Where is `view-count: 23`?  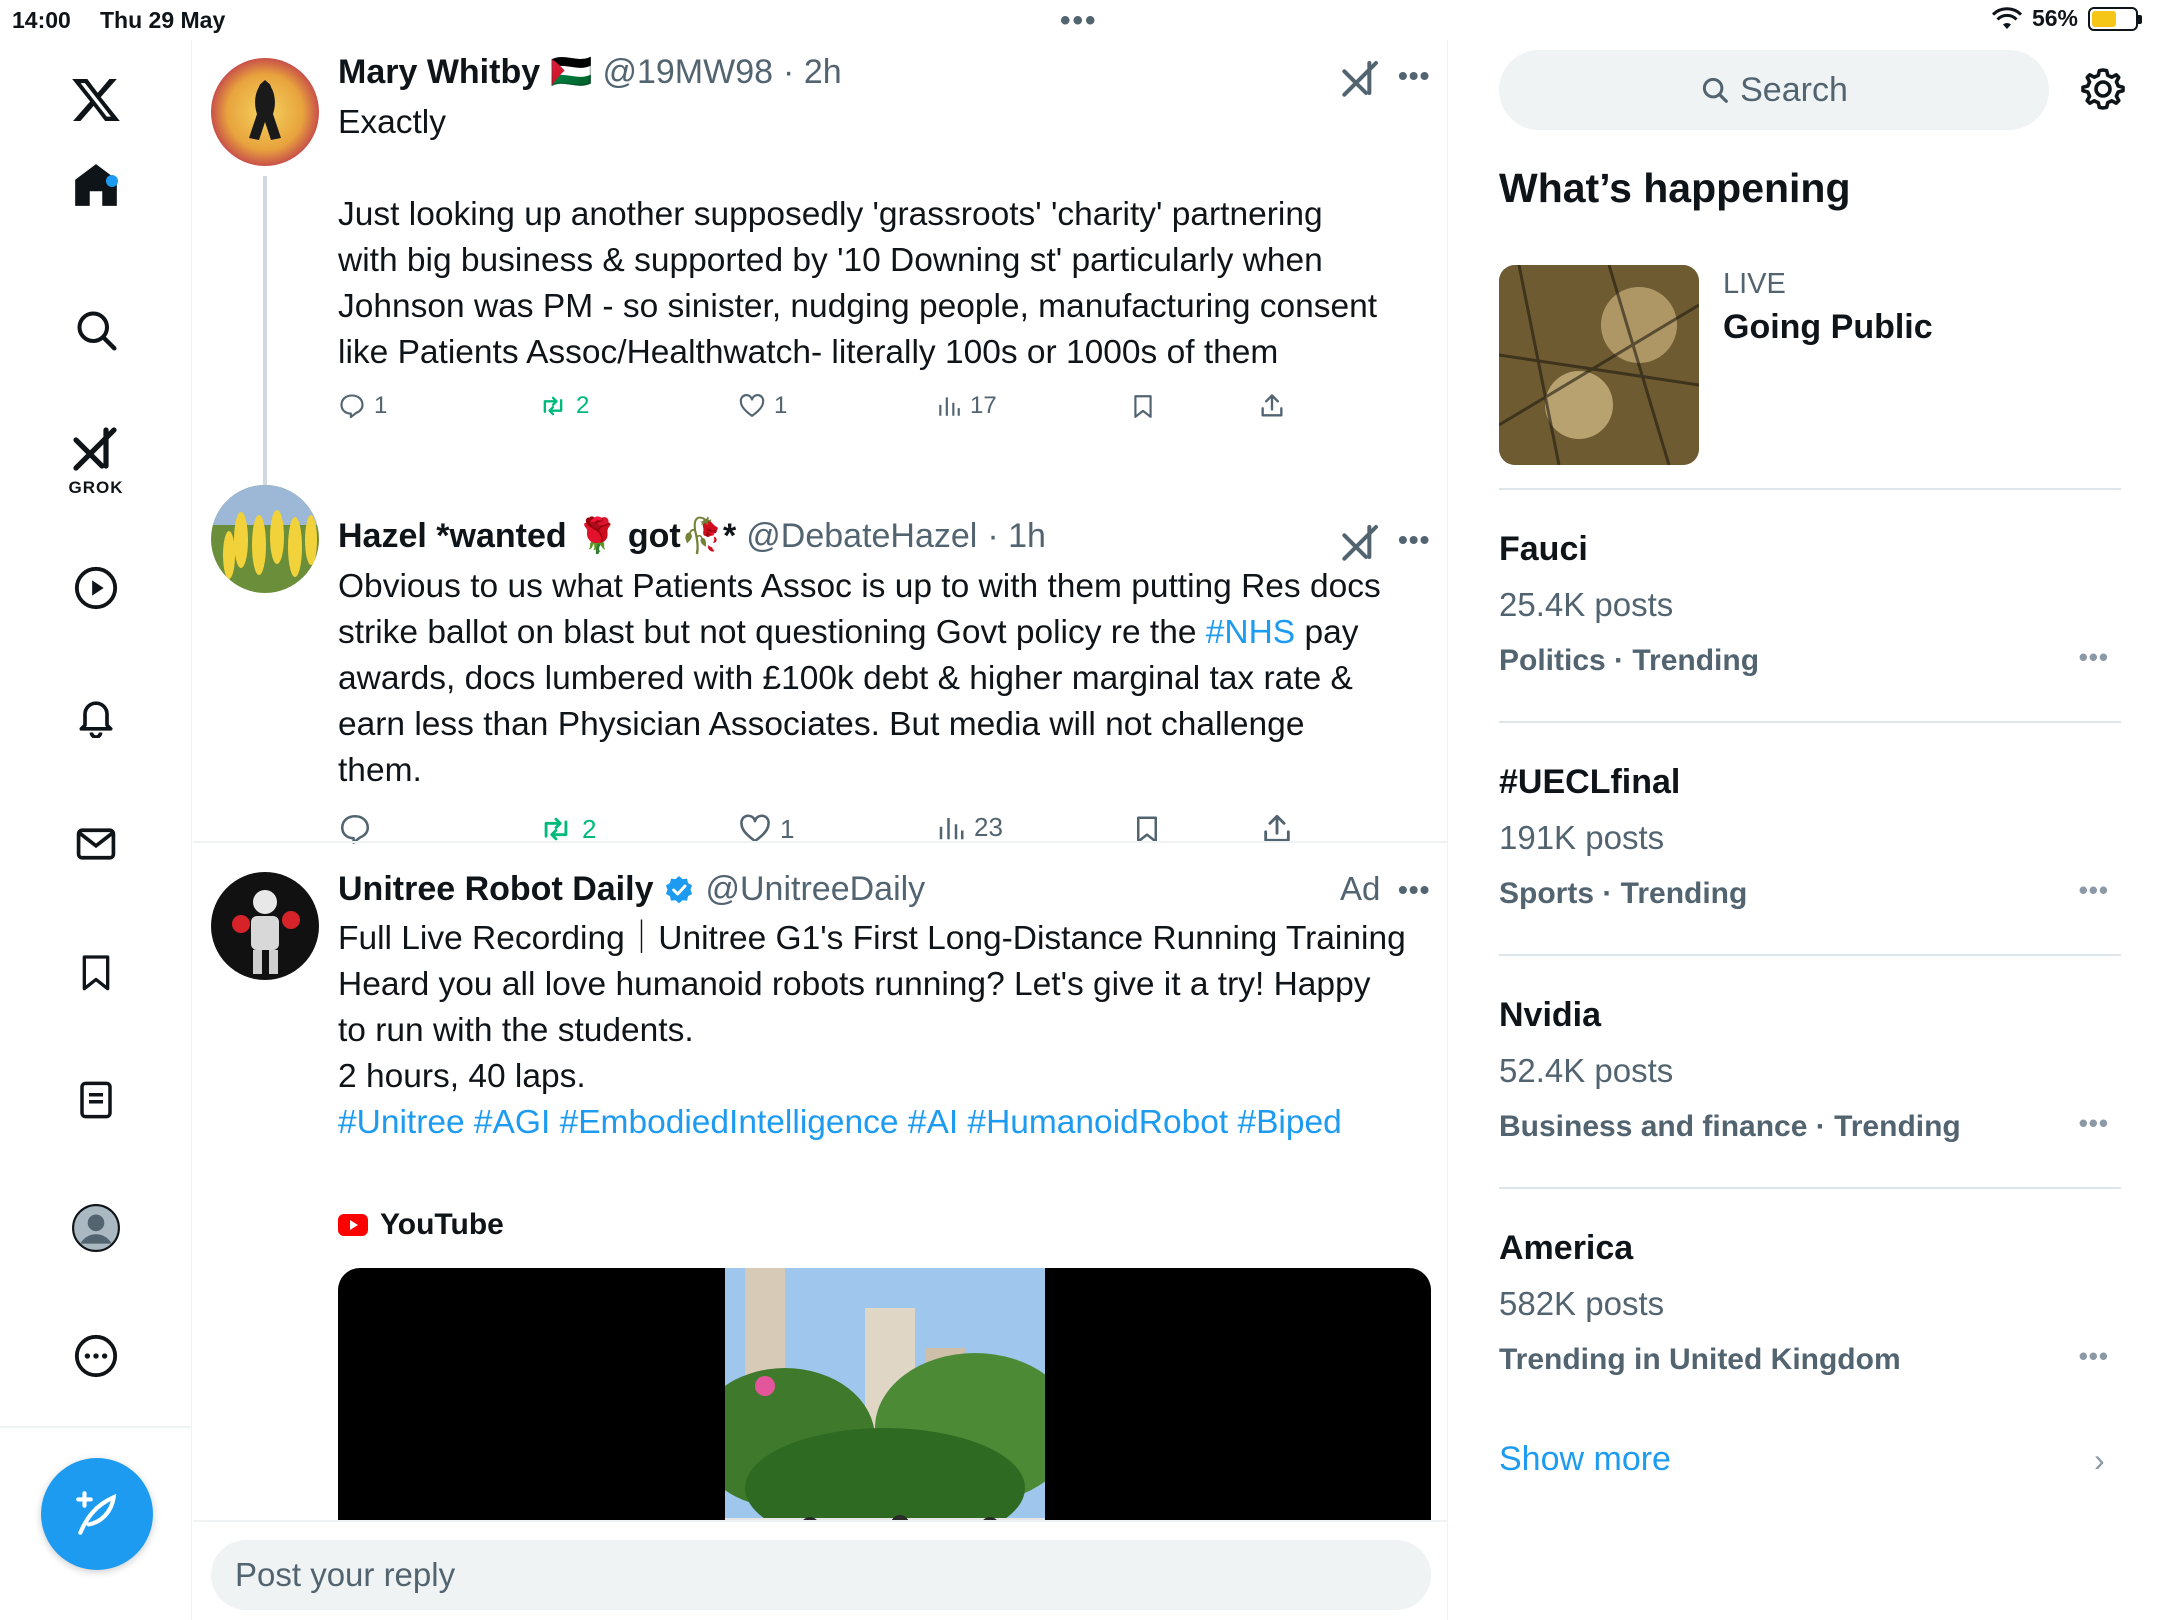
view-count: 23 is located at coordinates (988, 827).